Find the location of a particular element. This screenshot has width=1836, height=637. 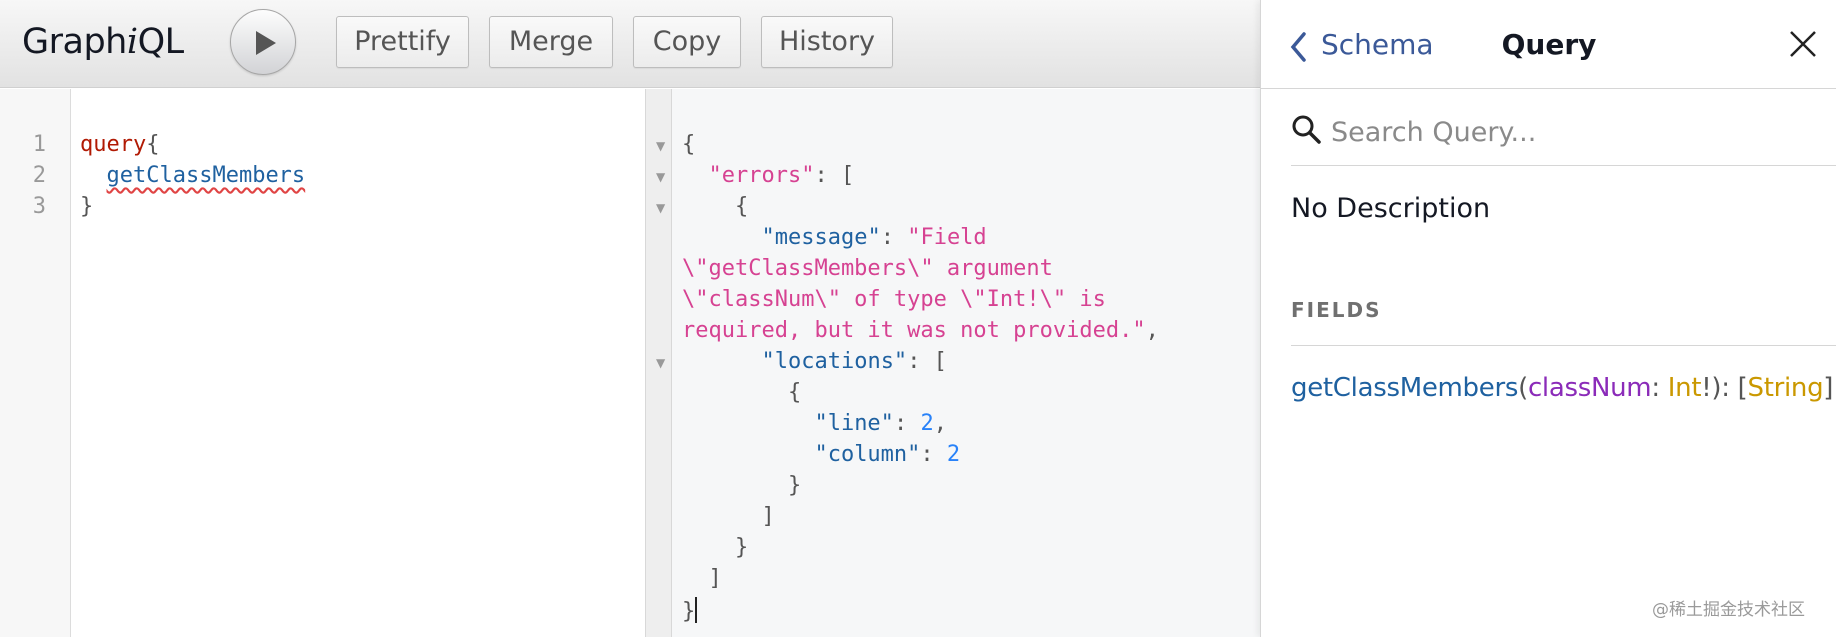

line-number: 3 is located at coordinates (39, 206).